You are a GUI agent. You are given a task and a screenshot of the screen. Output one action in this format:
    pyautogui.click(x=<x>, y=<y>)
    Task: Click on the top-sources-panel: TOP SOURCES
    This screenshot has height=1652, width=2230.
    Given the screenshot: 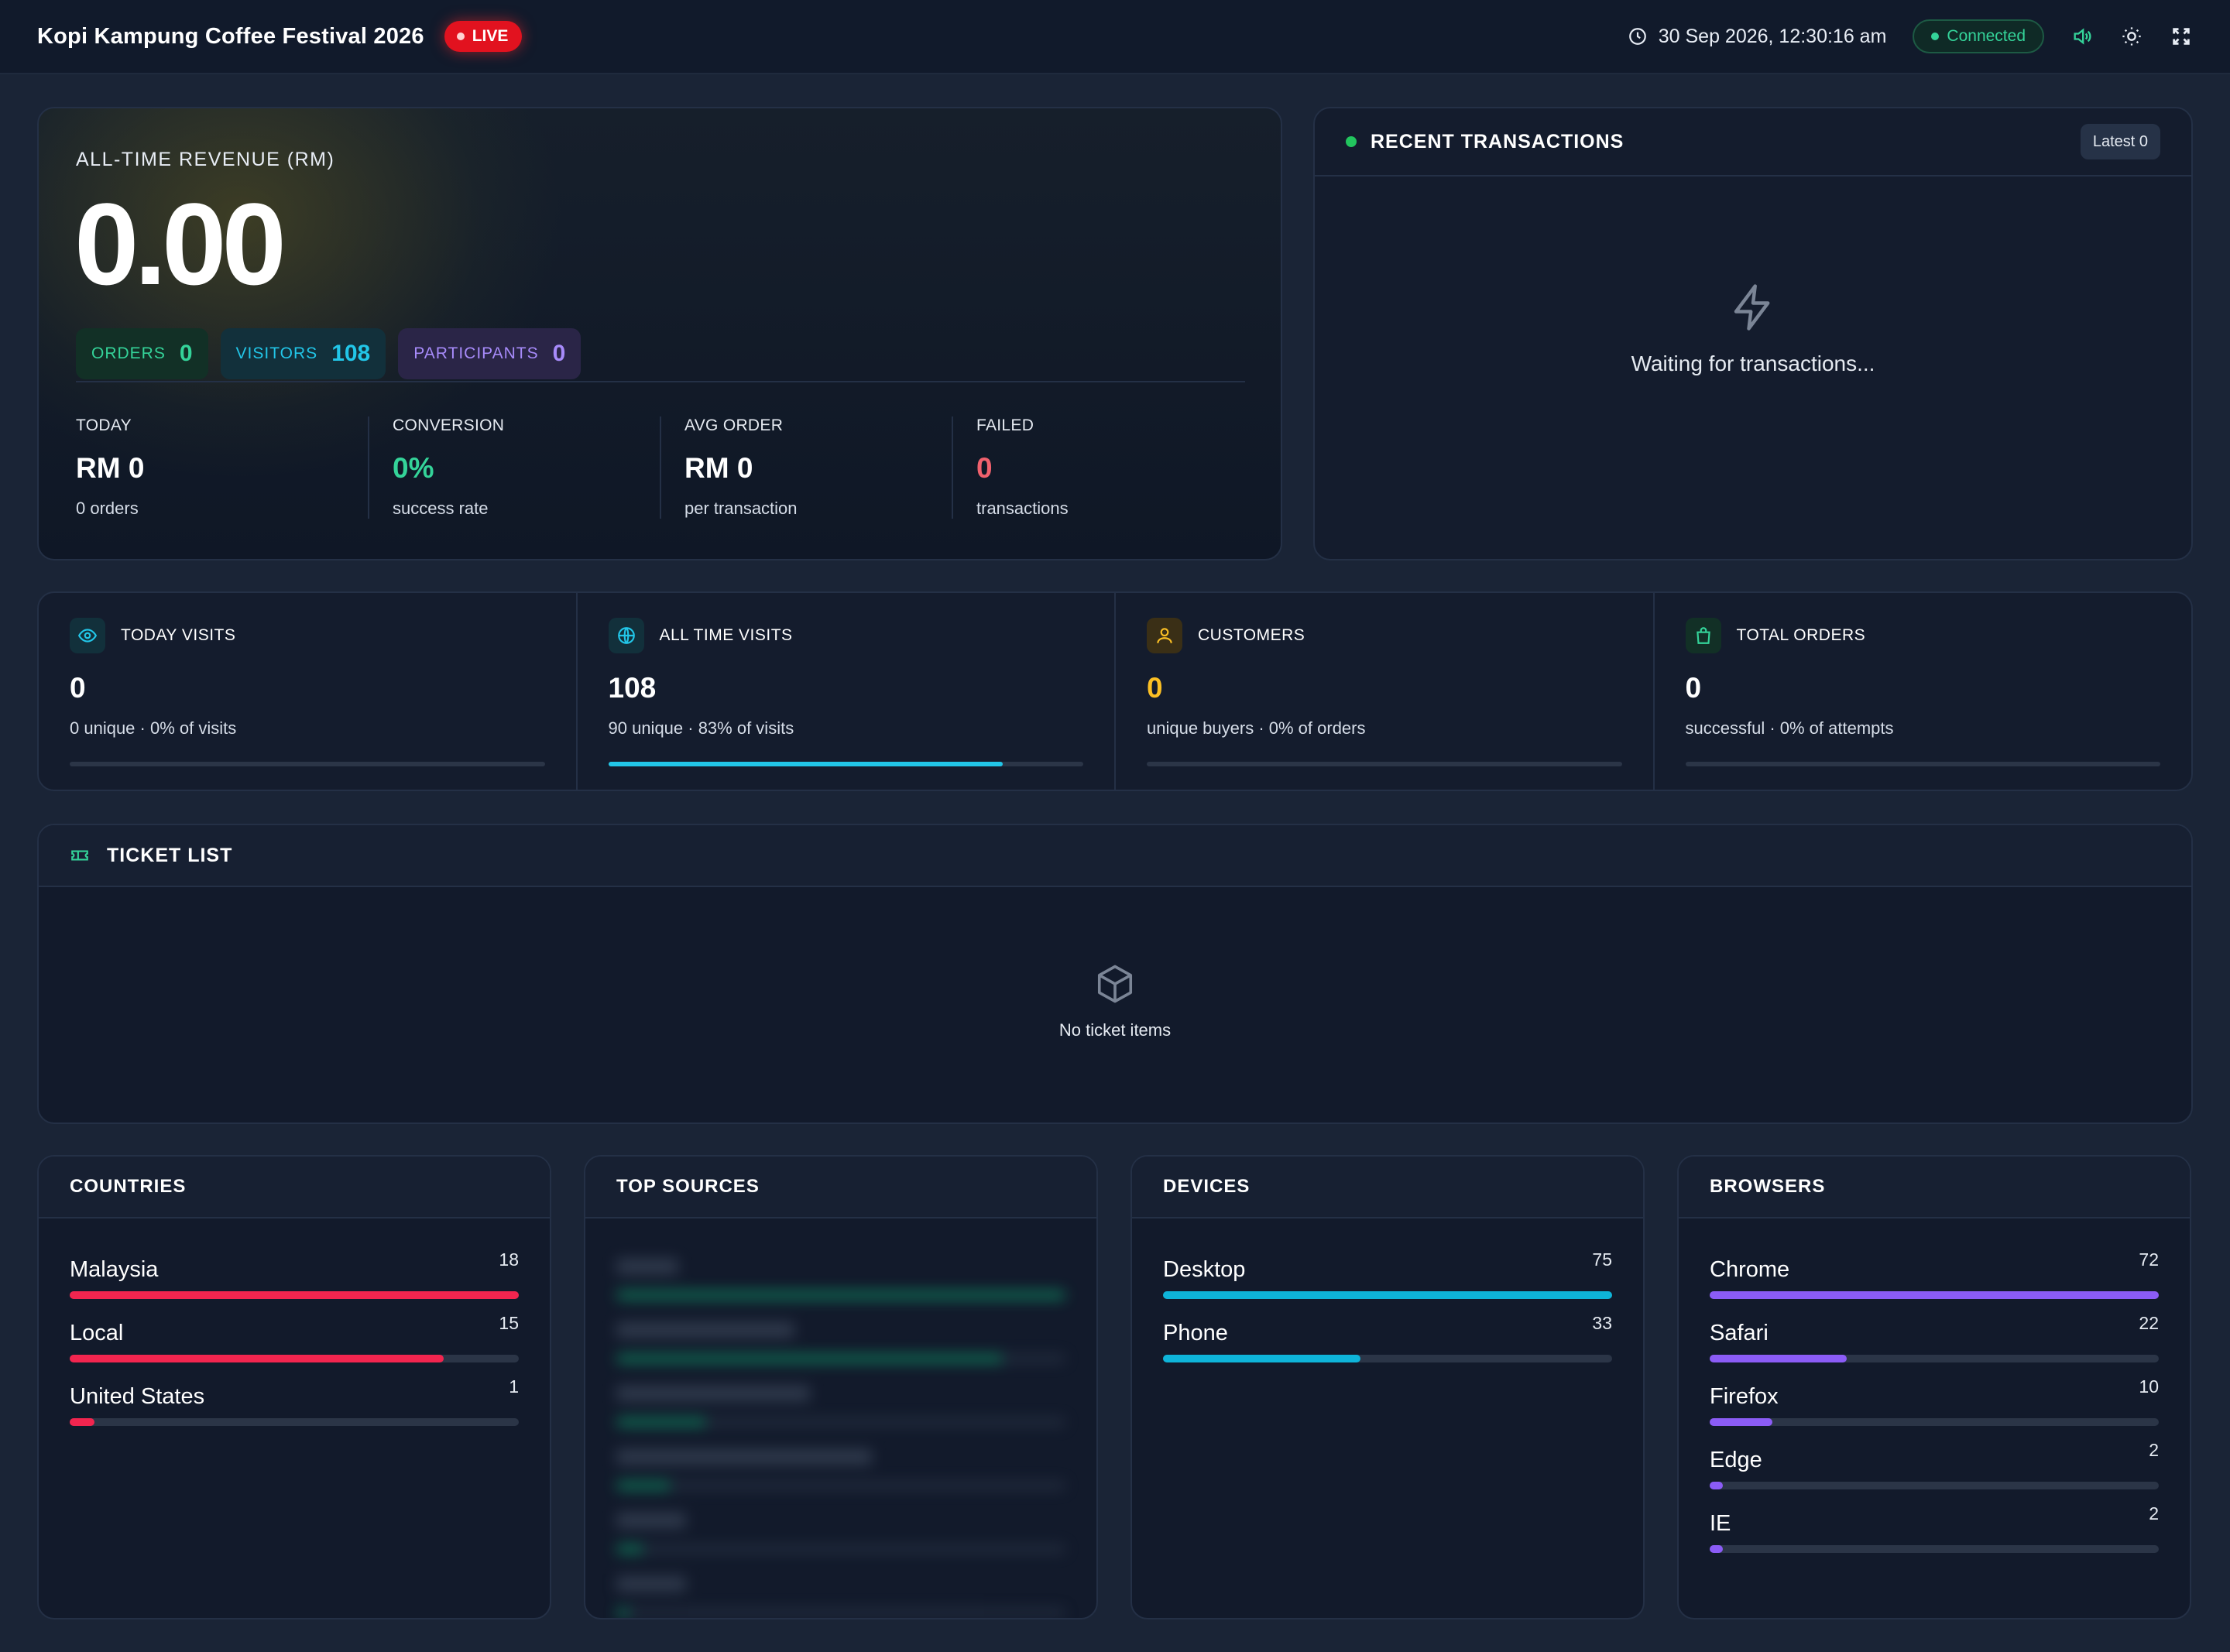 What is the action you would take?
    pyautogui.click(x=841, y=1387)
    